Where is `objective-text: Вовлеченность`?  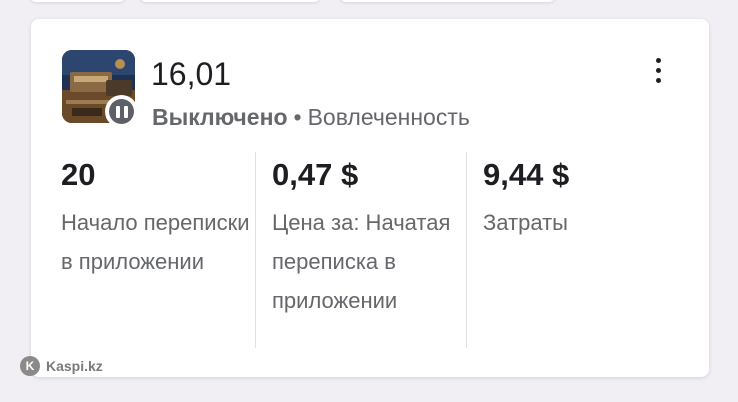 objective-text: Вовлеченность is located at coordinates (388, 117).